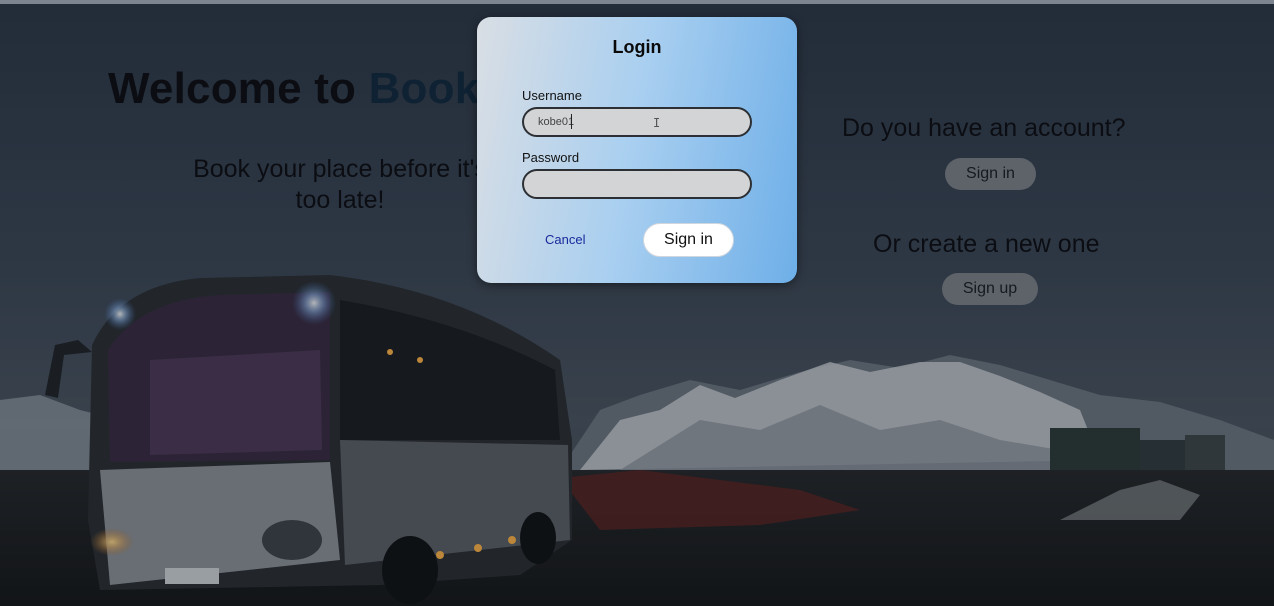 This screenshot has height=606, width=1274. Describe the element at coordinates (637, 122) in the screenshot. I see `username-input` at that location.